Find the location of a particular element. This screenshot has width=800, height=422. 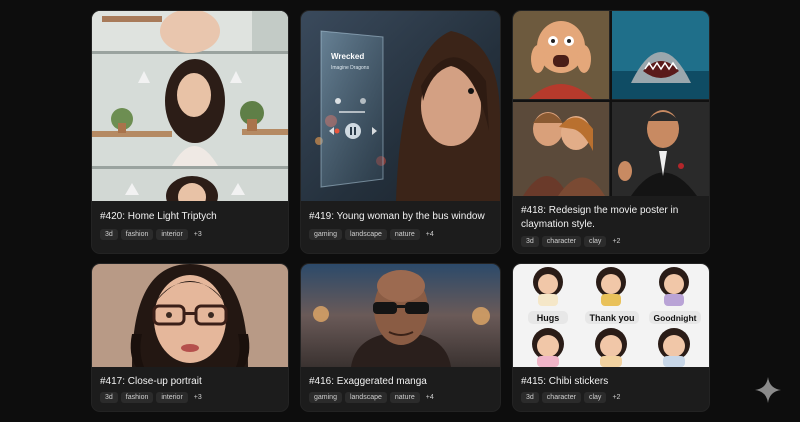

card-title: #416: Exaggerated manga is located at coordinates (400, 382).